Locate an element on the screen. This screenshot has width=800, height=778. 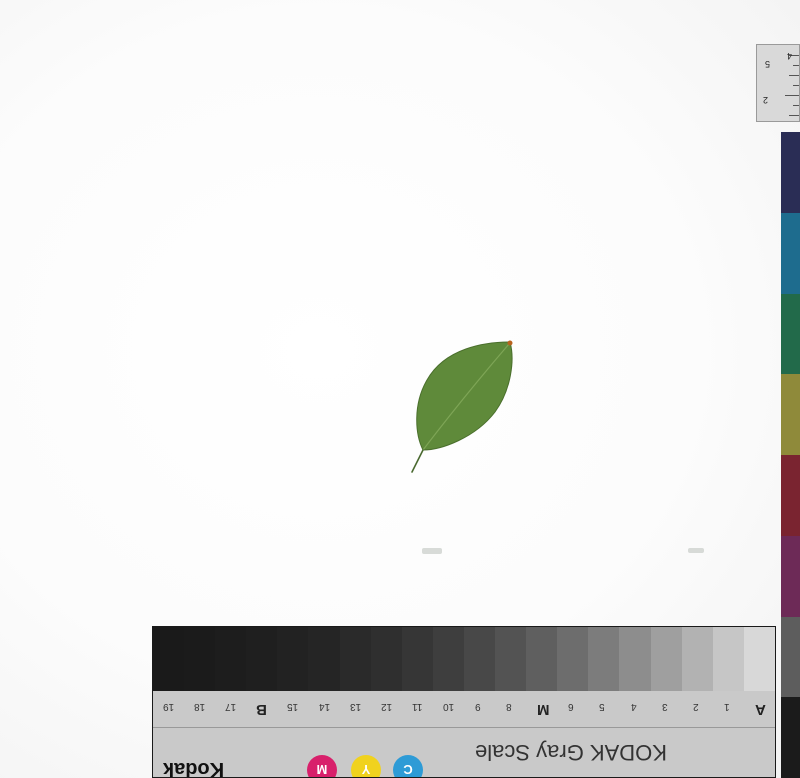
step-label: B is located at coordinates (262, 709).